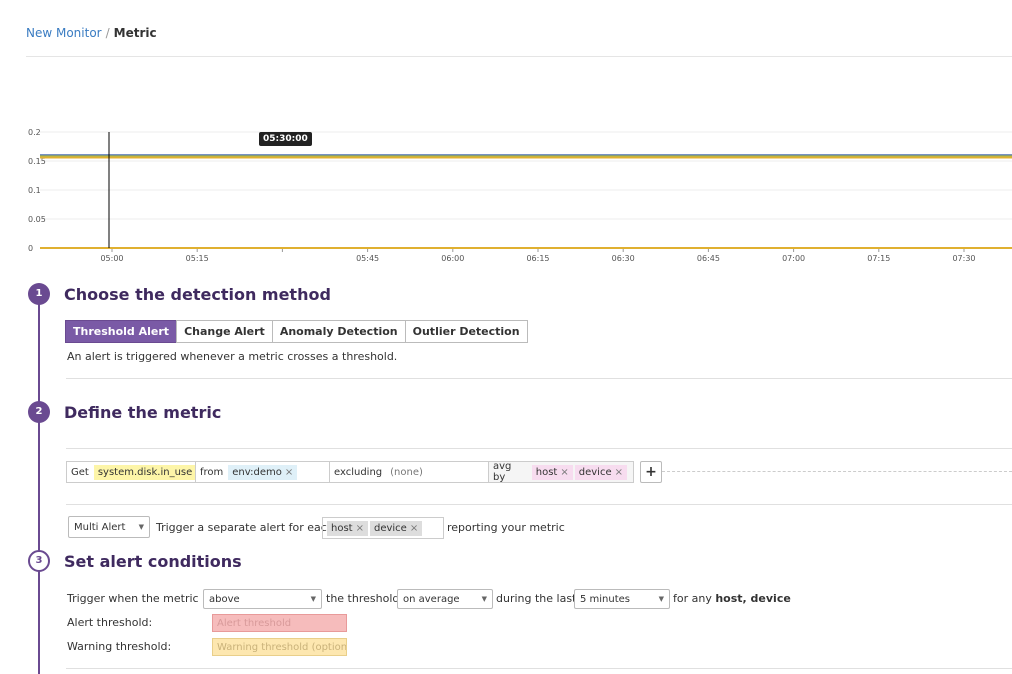  I want to click on avg-device-chip: device ×, so click(600, 472).